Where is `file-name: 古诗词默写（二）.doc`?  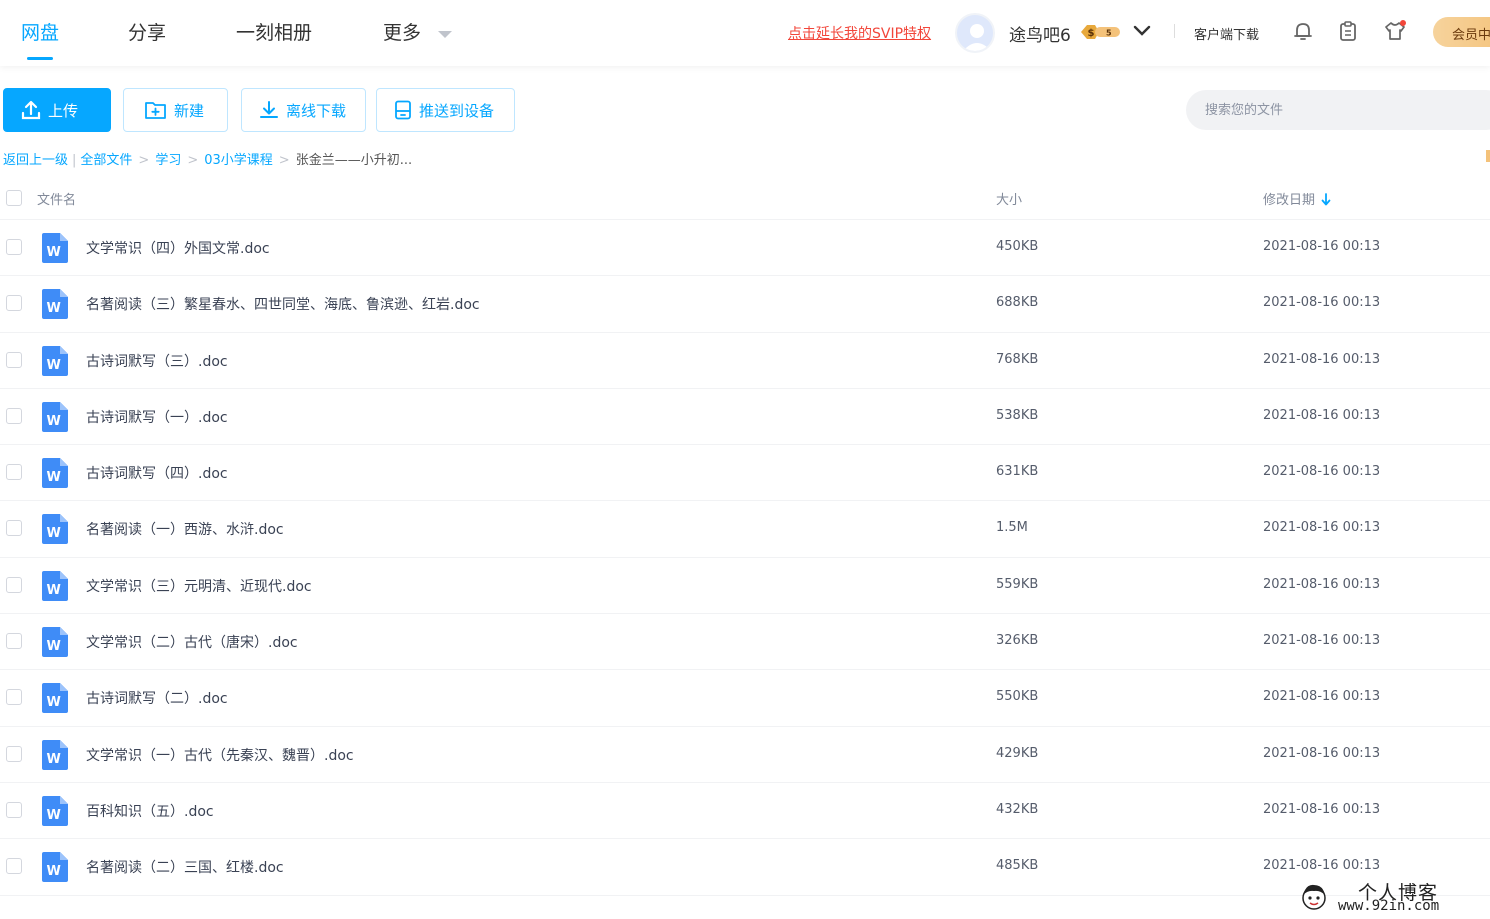
file-name: 古诗词默写（二）.doc is located at coordinates (157, 698).